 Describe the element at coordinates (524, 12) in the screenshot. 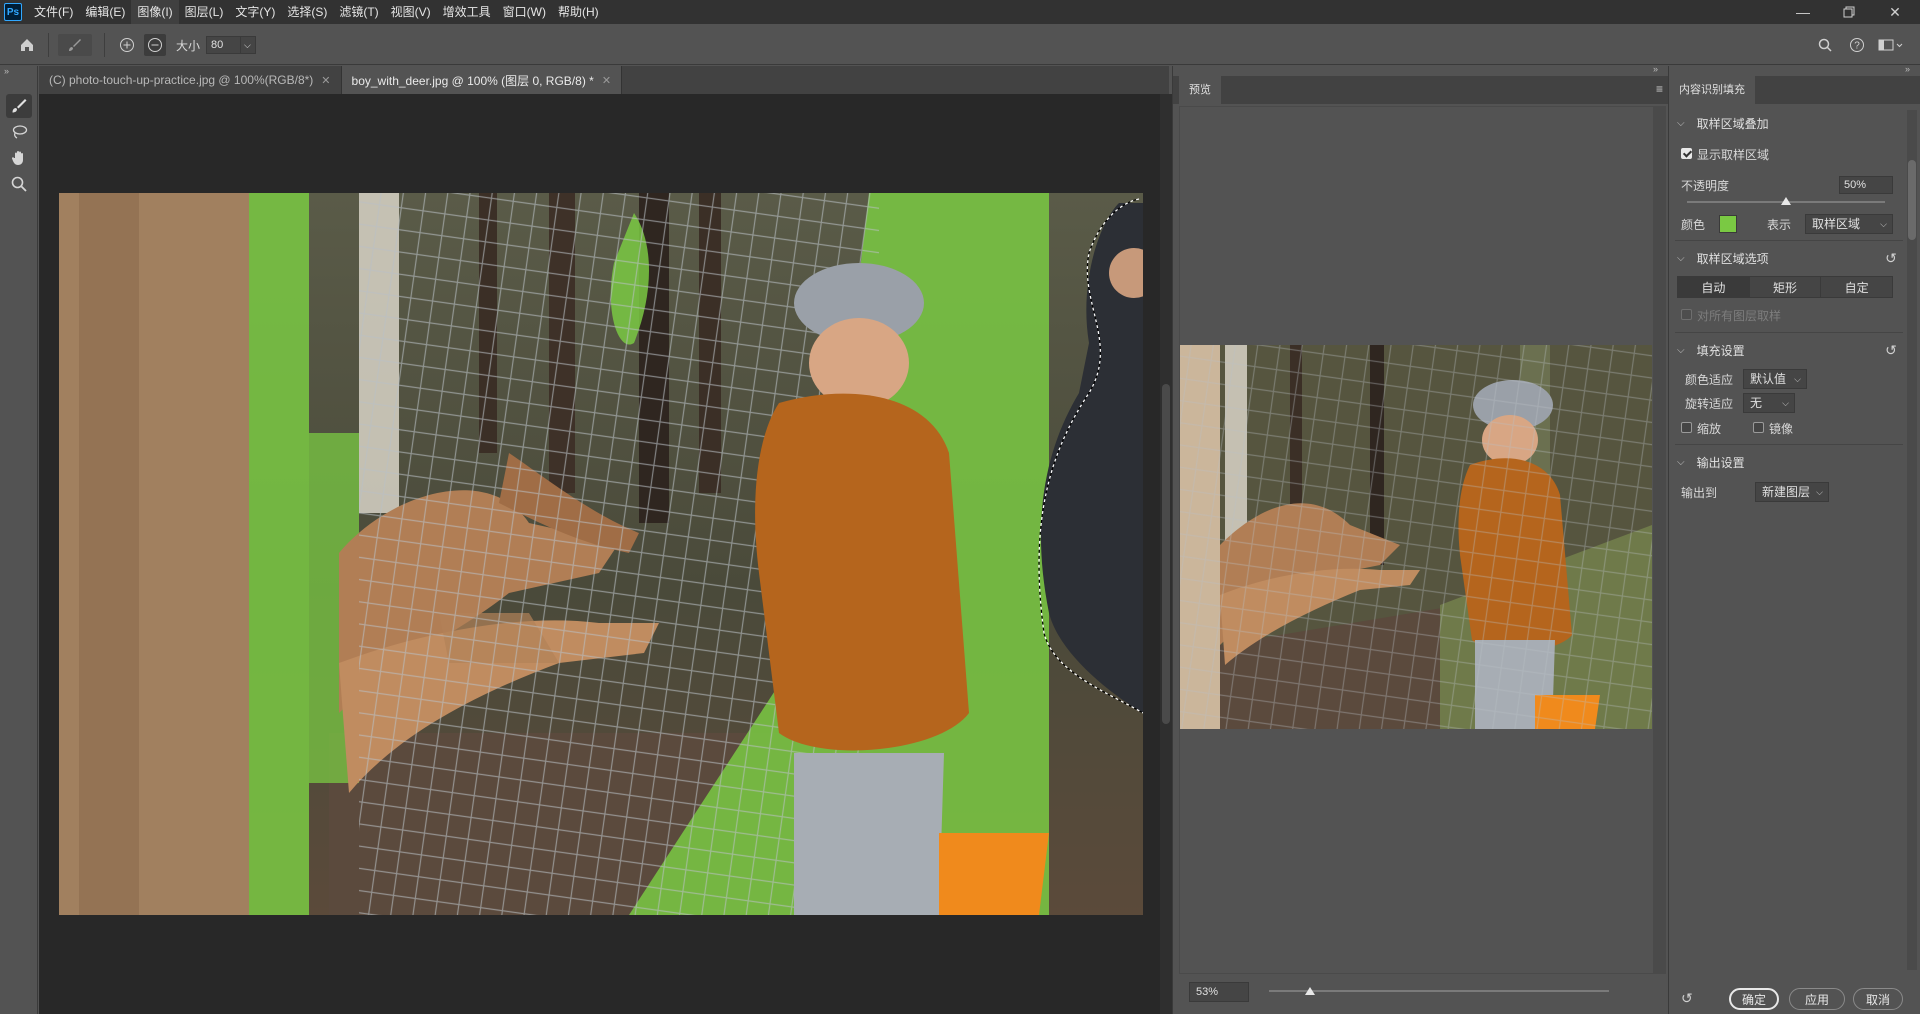

I see `menu-item: 窗口(W)` at that location.